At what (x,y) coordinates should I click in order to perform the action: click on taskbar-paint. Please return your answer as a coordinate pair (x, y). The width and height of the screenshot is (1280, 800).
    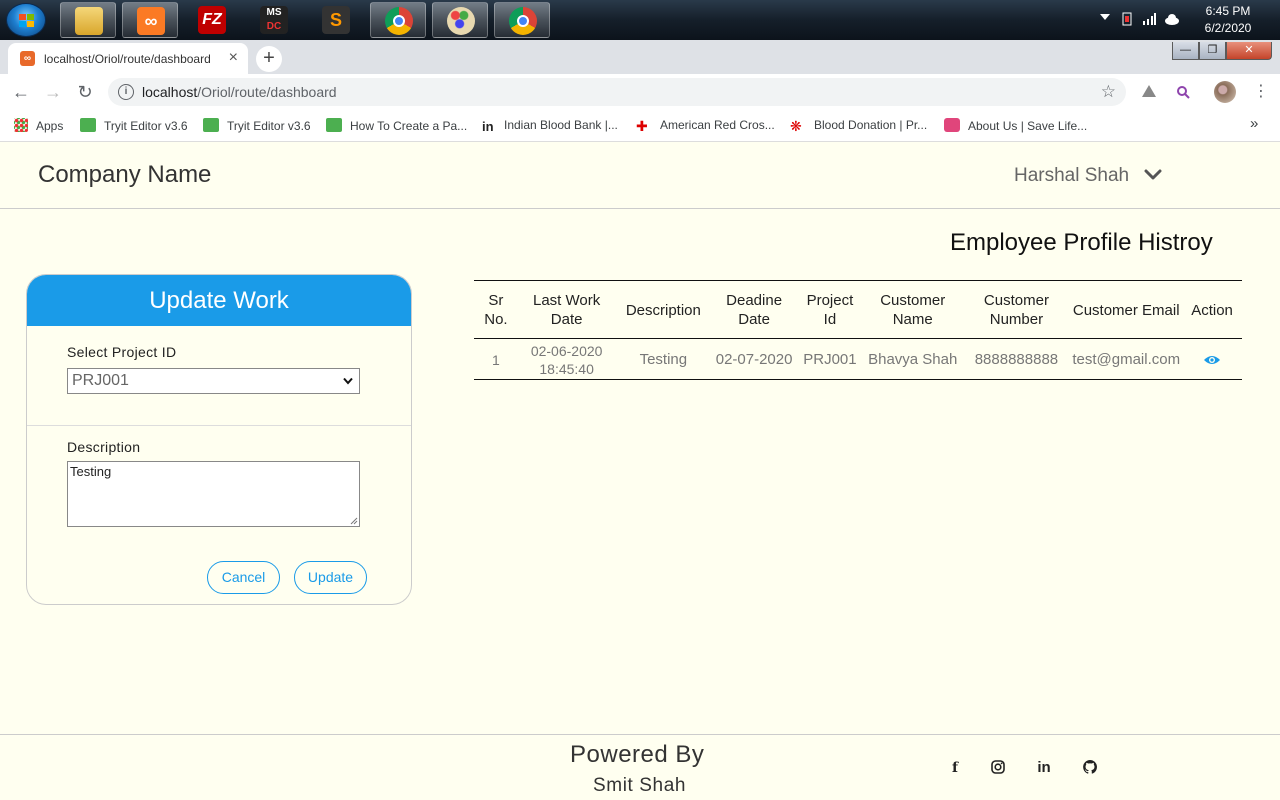
    Looking at the image, I should click on (460, 20).